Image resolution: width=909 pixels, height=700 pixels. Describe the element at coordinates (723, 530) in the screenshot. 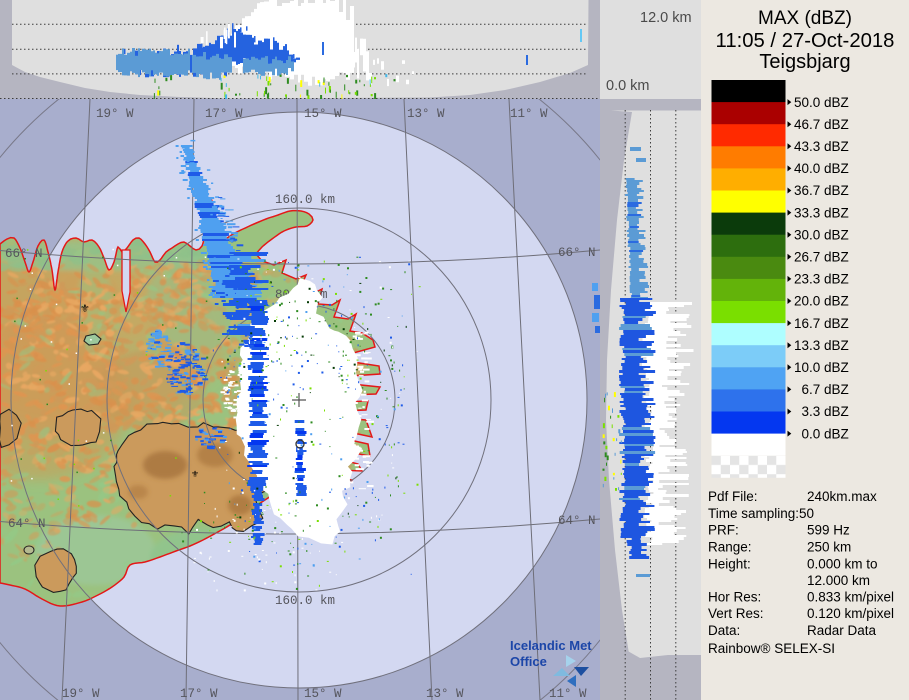

I see `svg-text: PRF:` at that location.